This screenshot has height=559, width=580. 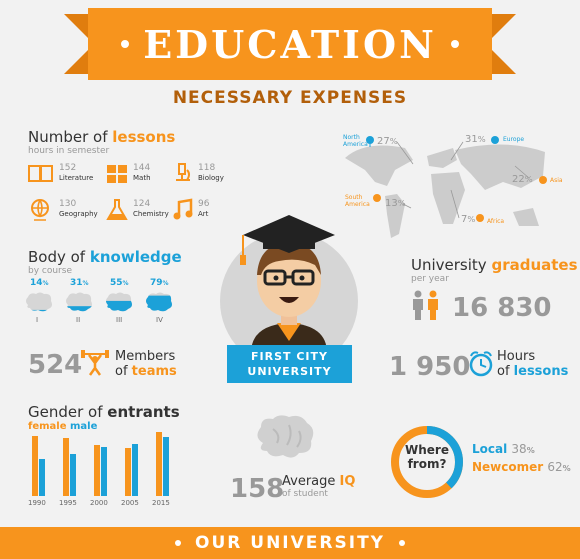 I want to click on hours-value: 1 950, so click(x=430, y=367).